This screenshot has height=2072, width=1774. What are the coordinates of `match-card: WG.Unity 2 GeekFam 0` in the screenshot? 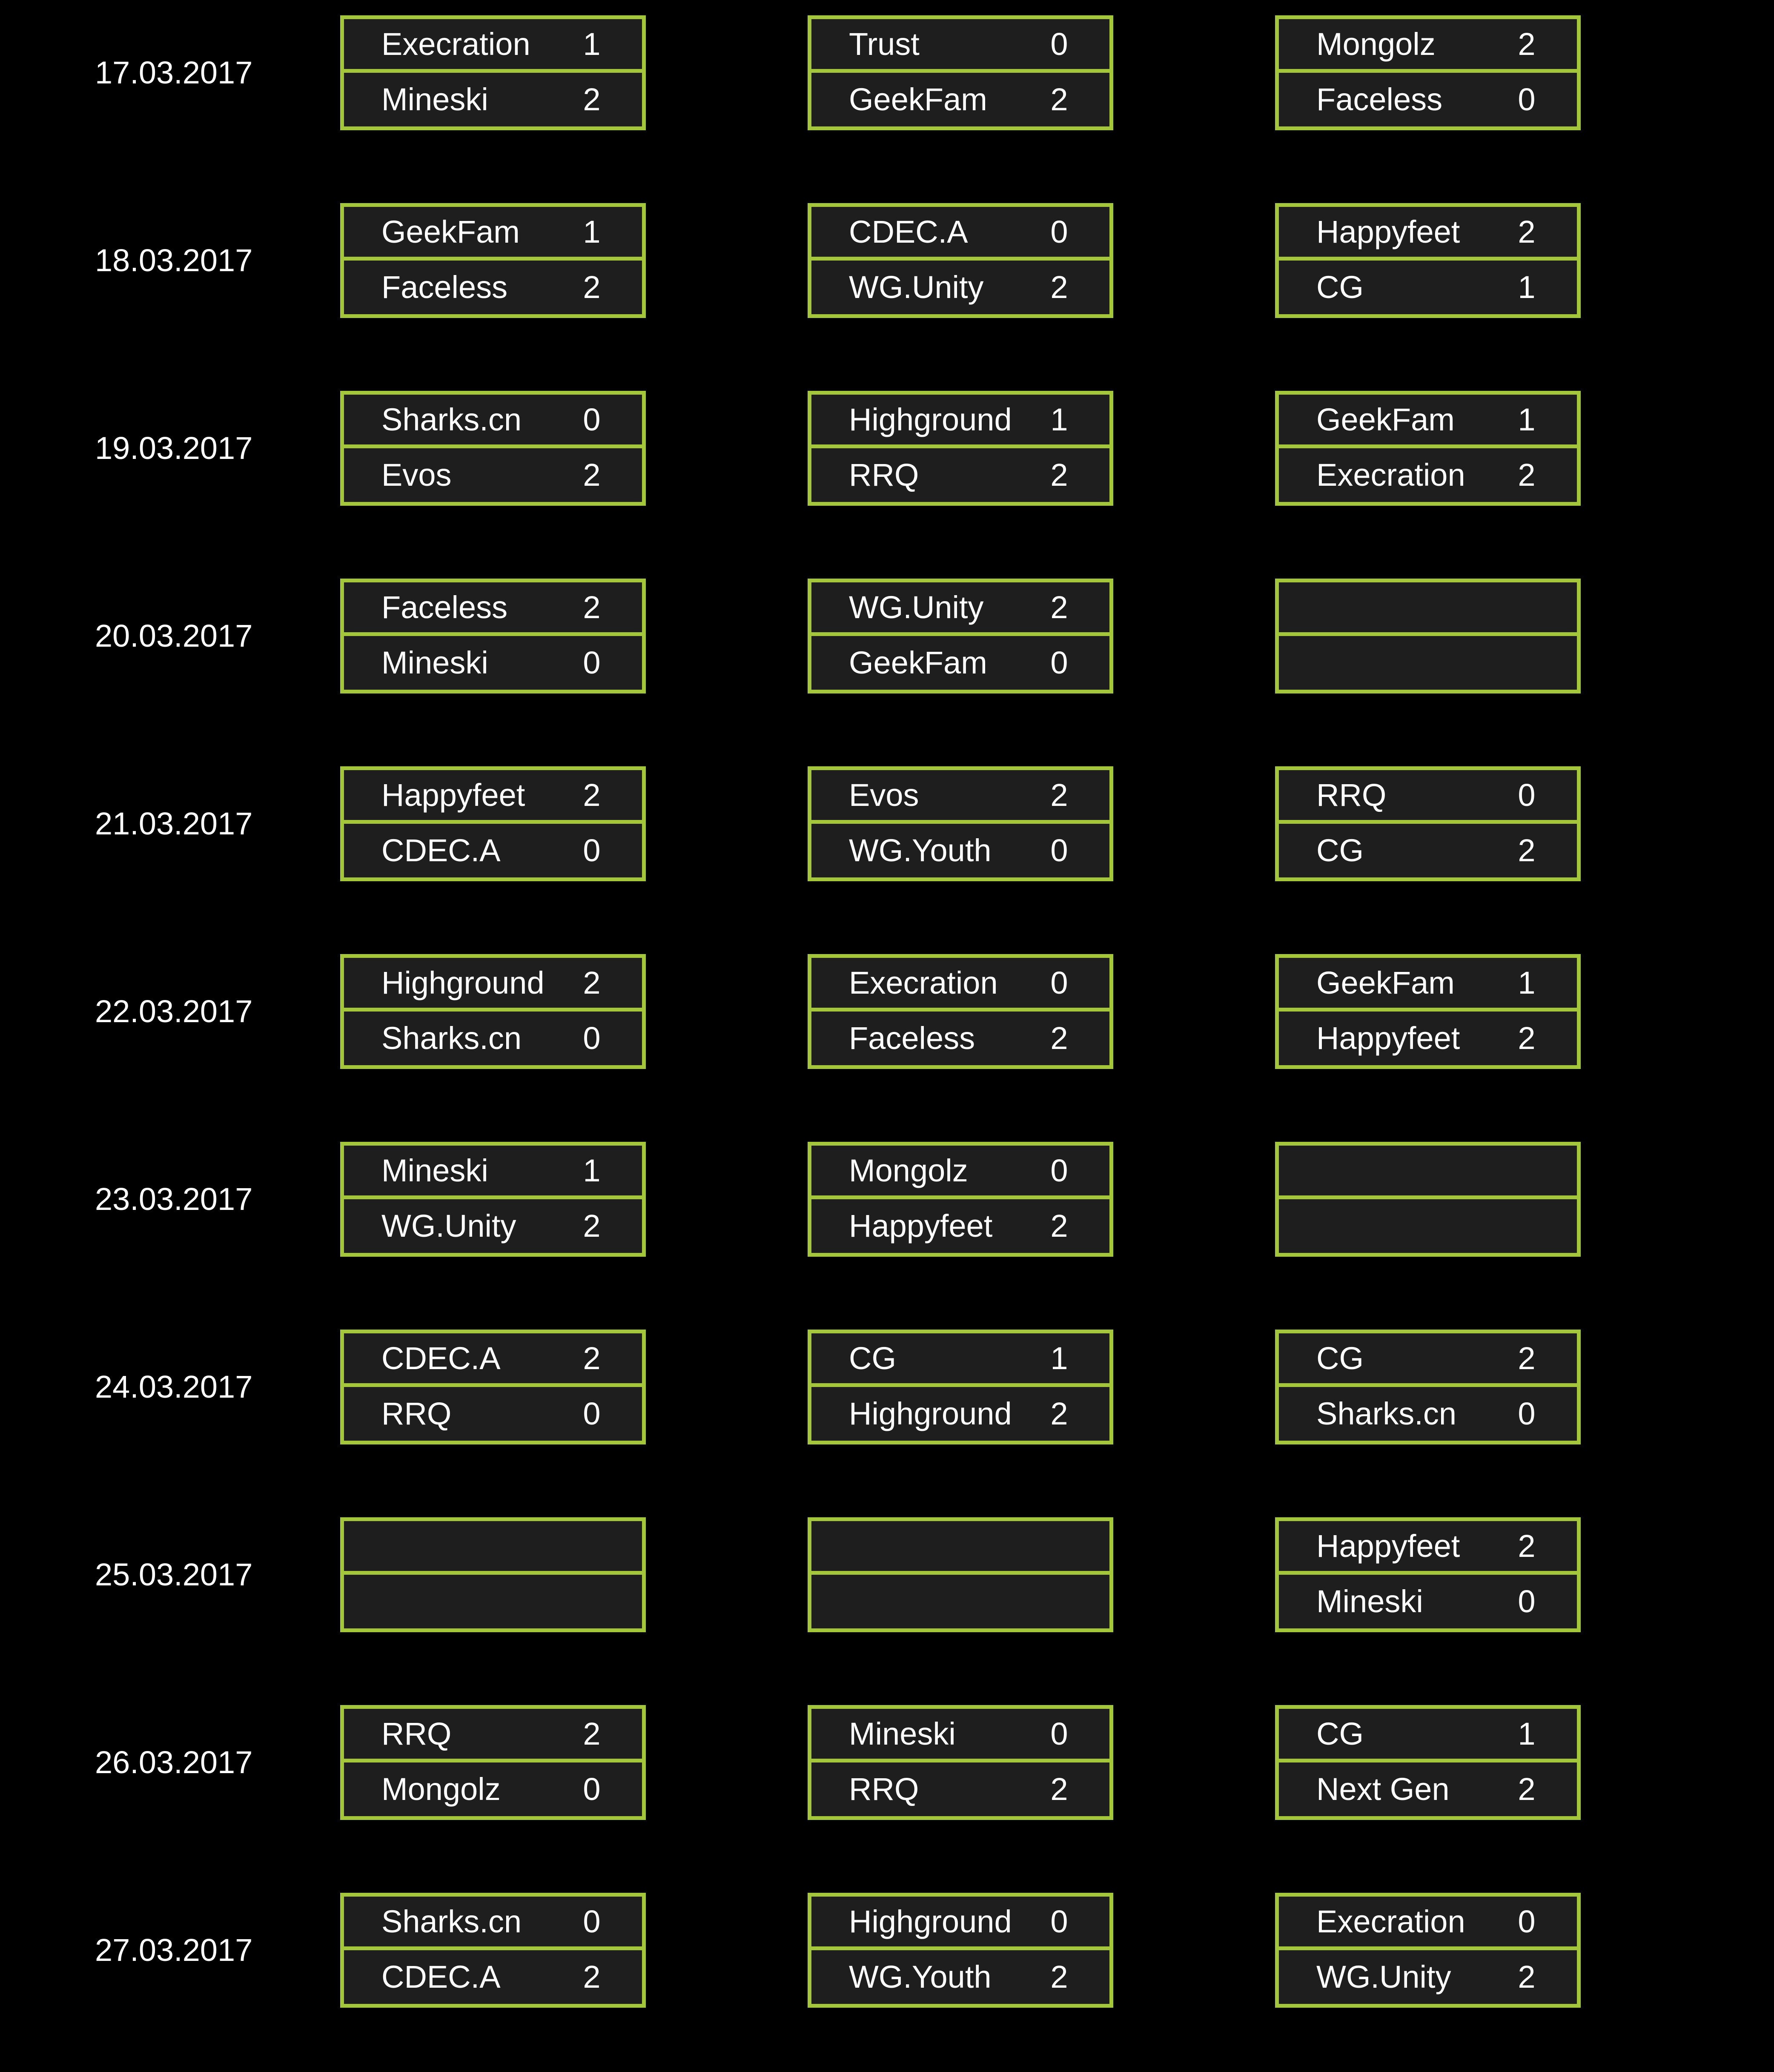 It's located at (960, 636).